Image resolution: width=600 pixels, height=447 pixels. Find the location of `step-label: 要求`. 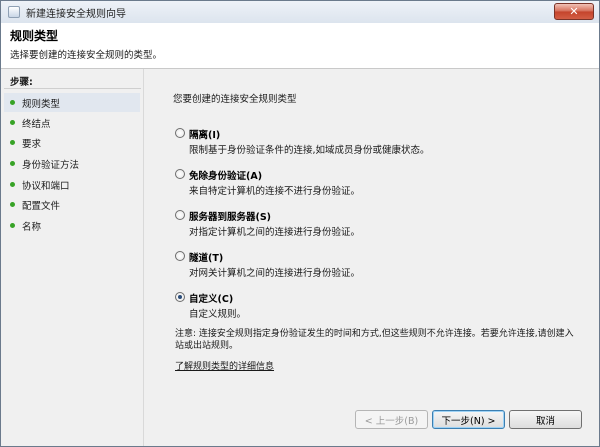

step-label: 要求 is located at coordinates (32, 144).